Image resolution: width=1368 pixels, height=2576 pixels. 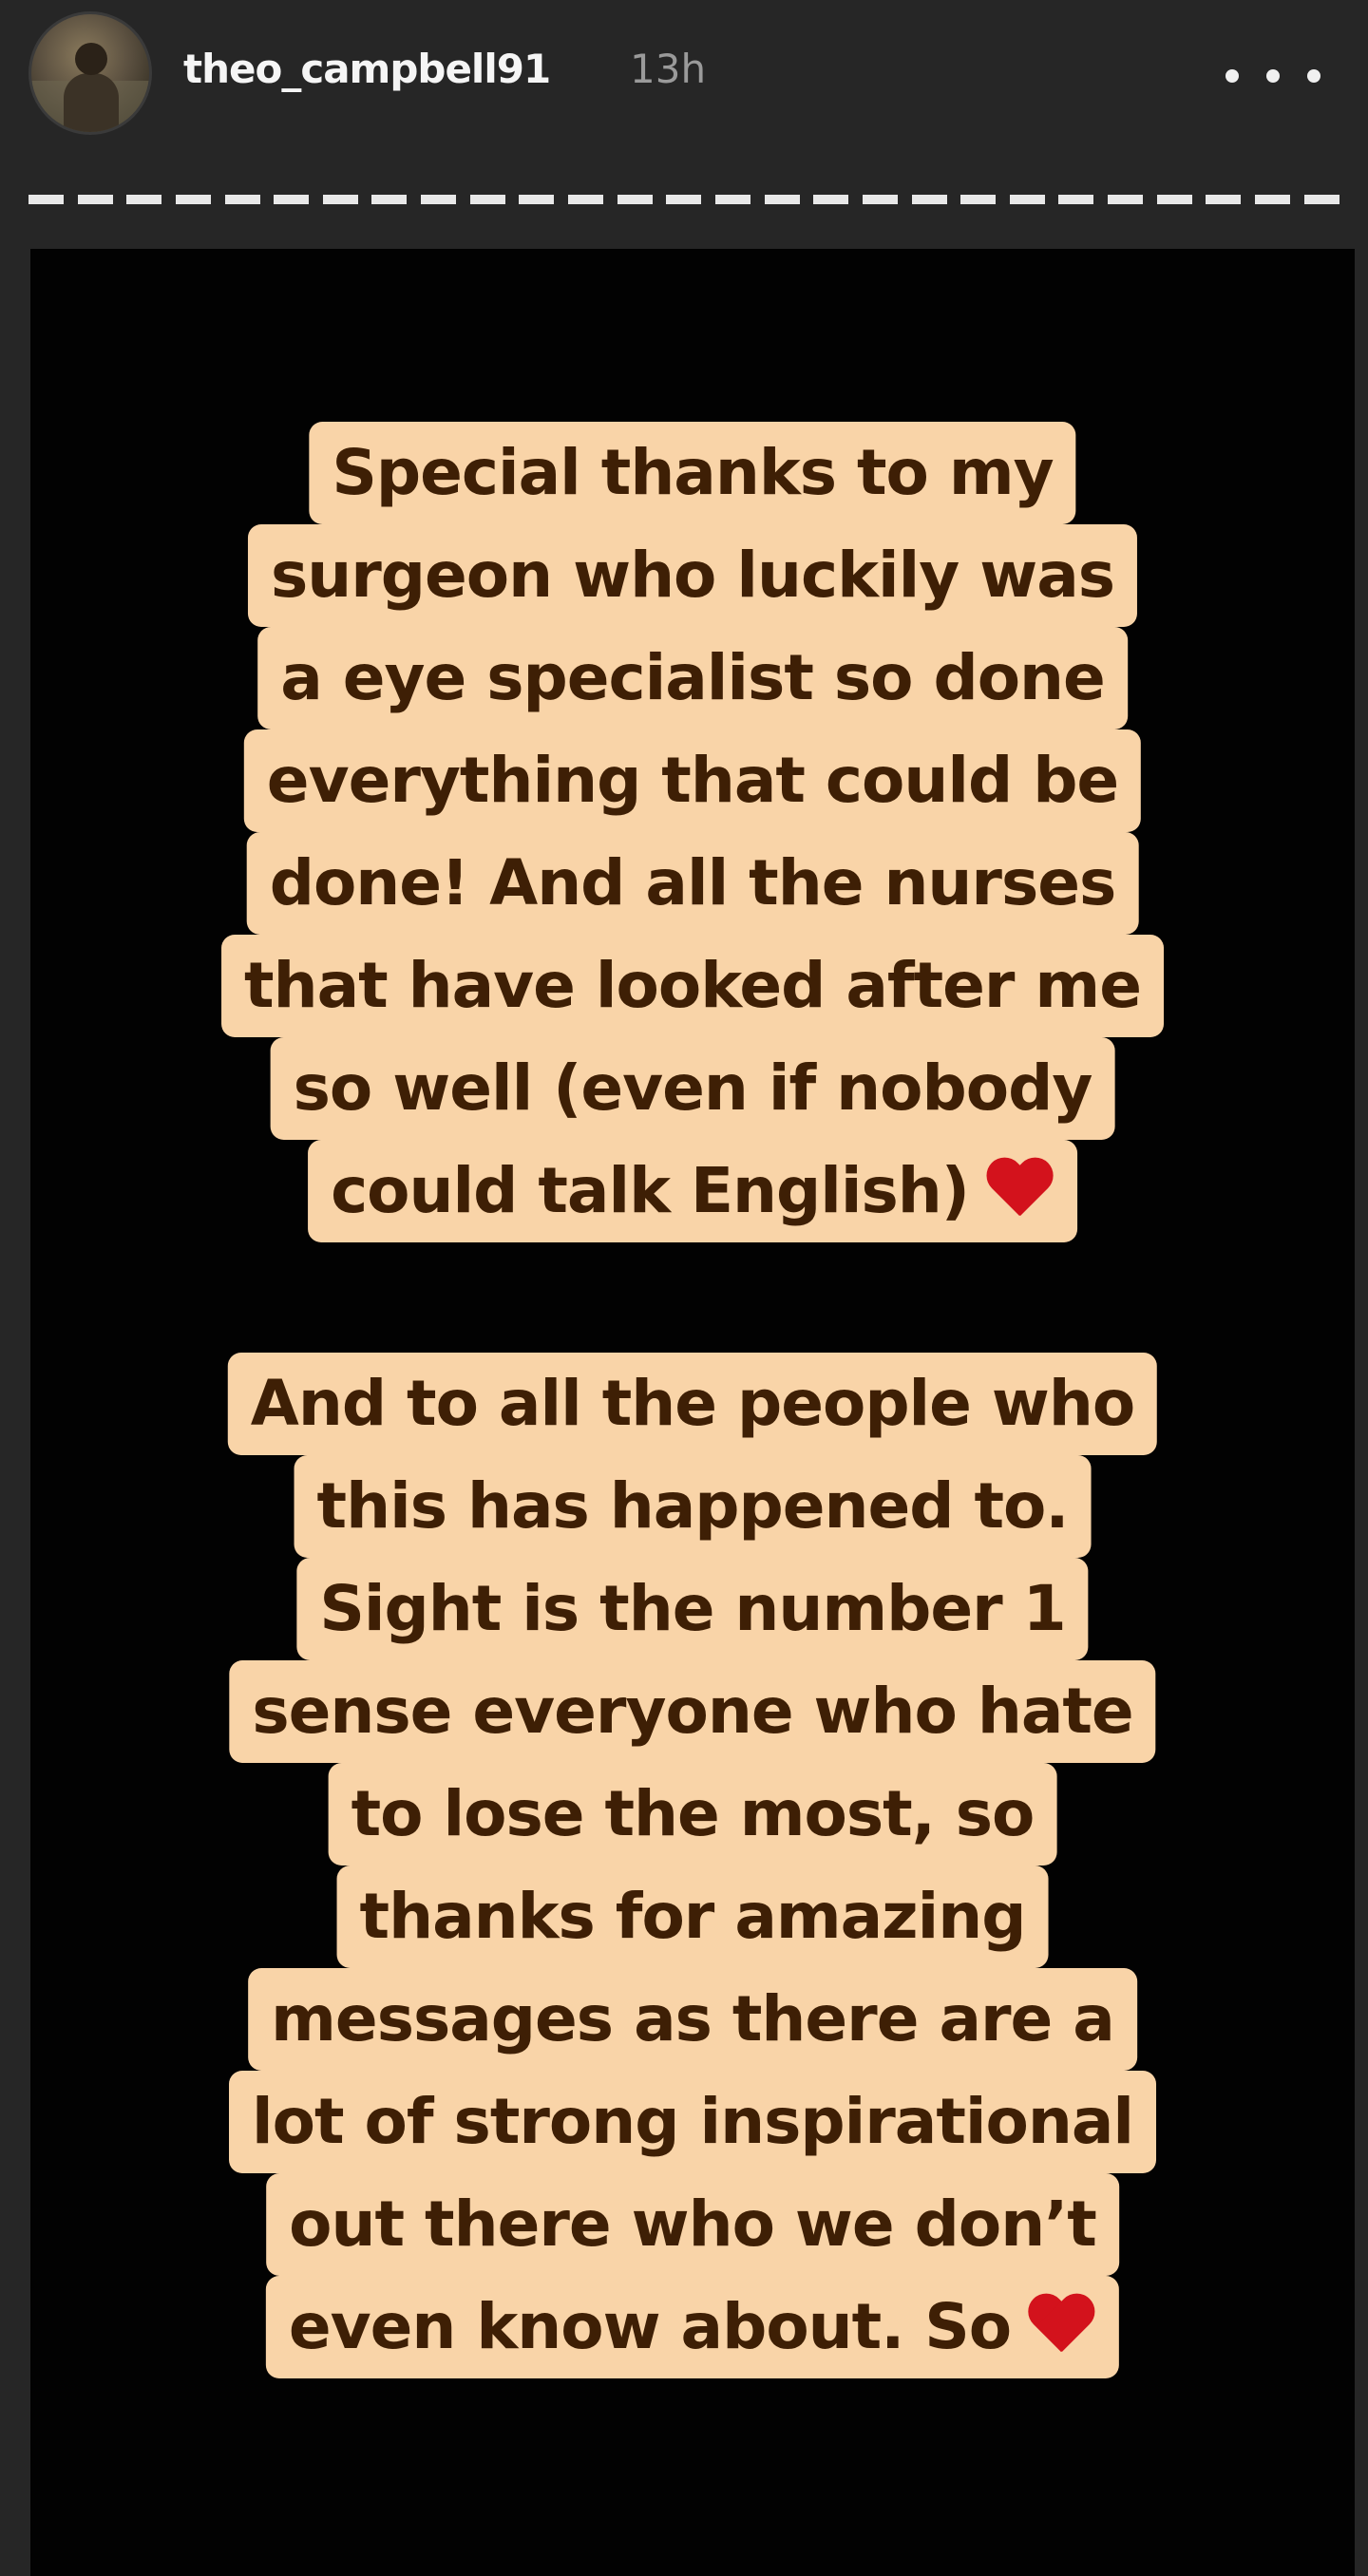 I want to click on story-text-line: sense everyone who hate, so click(x=692, y=1711).